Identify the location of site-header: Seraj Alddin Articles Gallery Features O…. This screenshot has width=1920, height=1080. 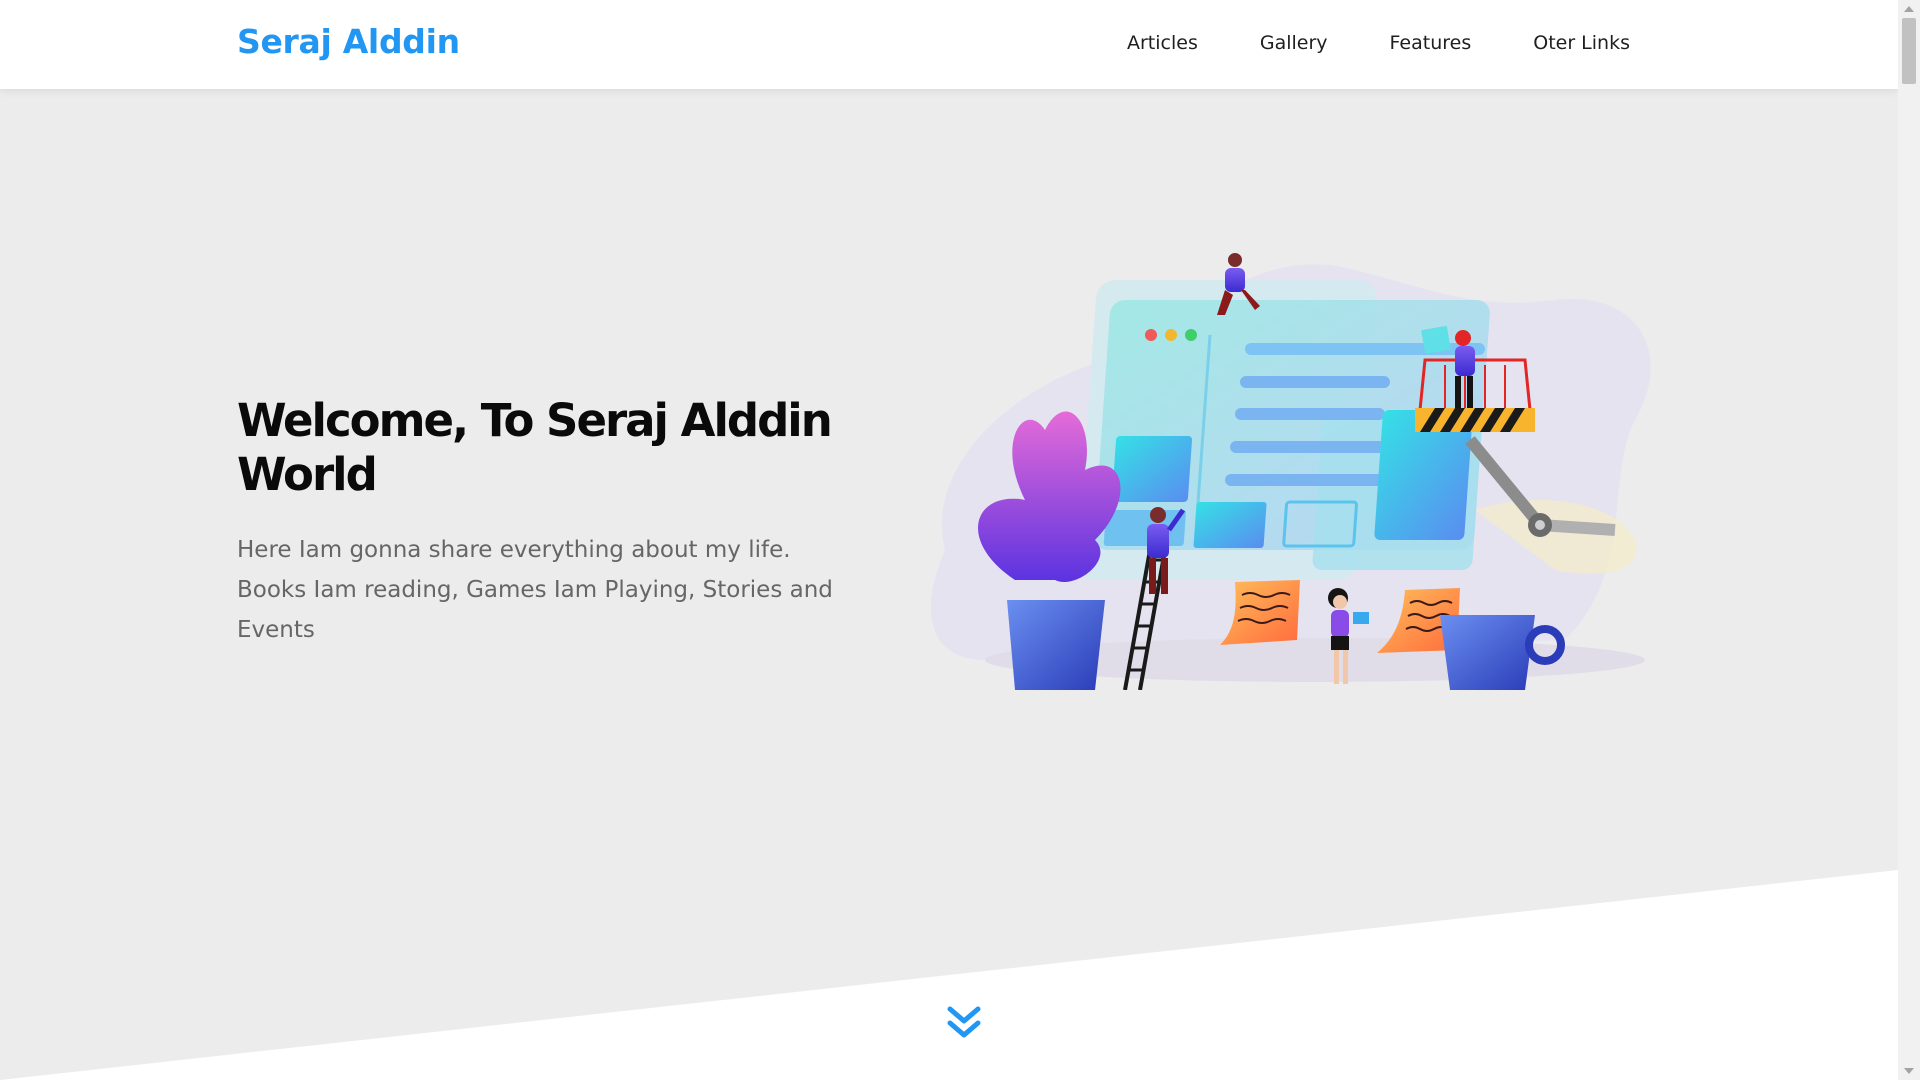
(949, 44).